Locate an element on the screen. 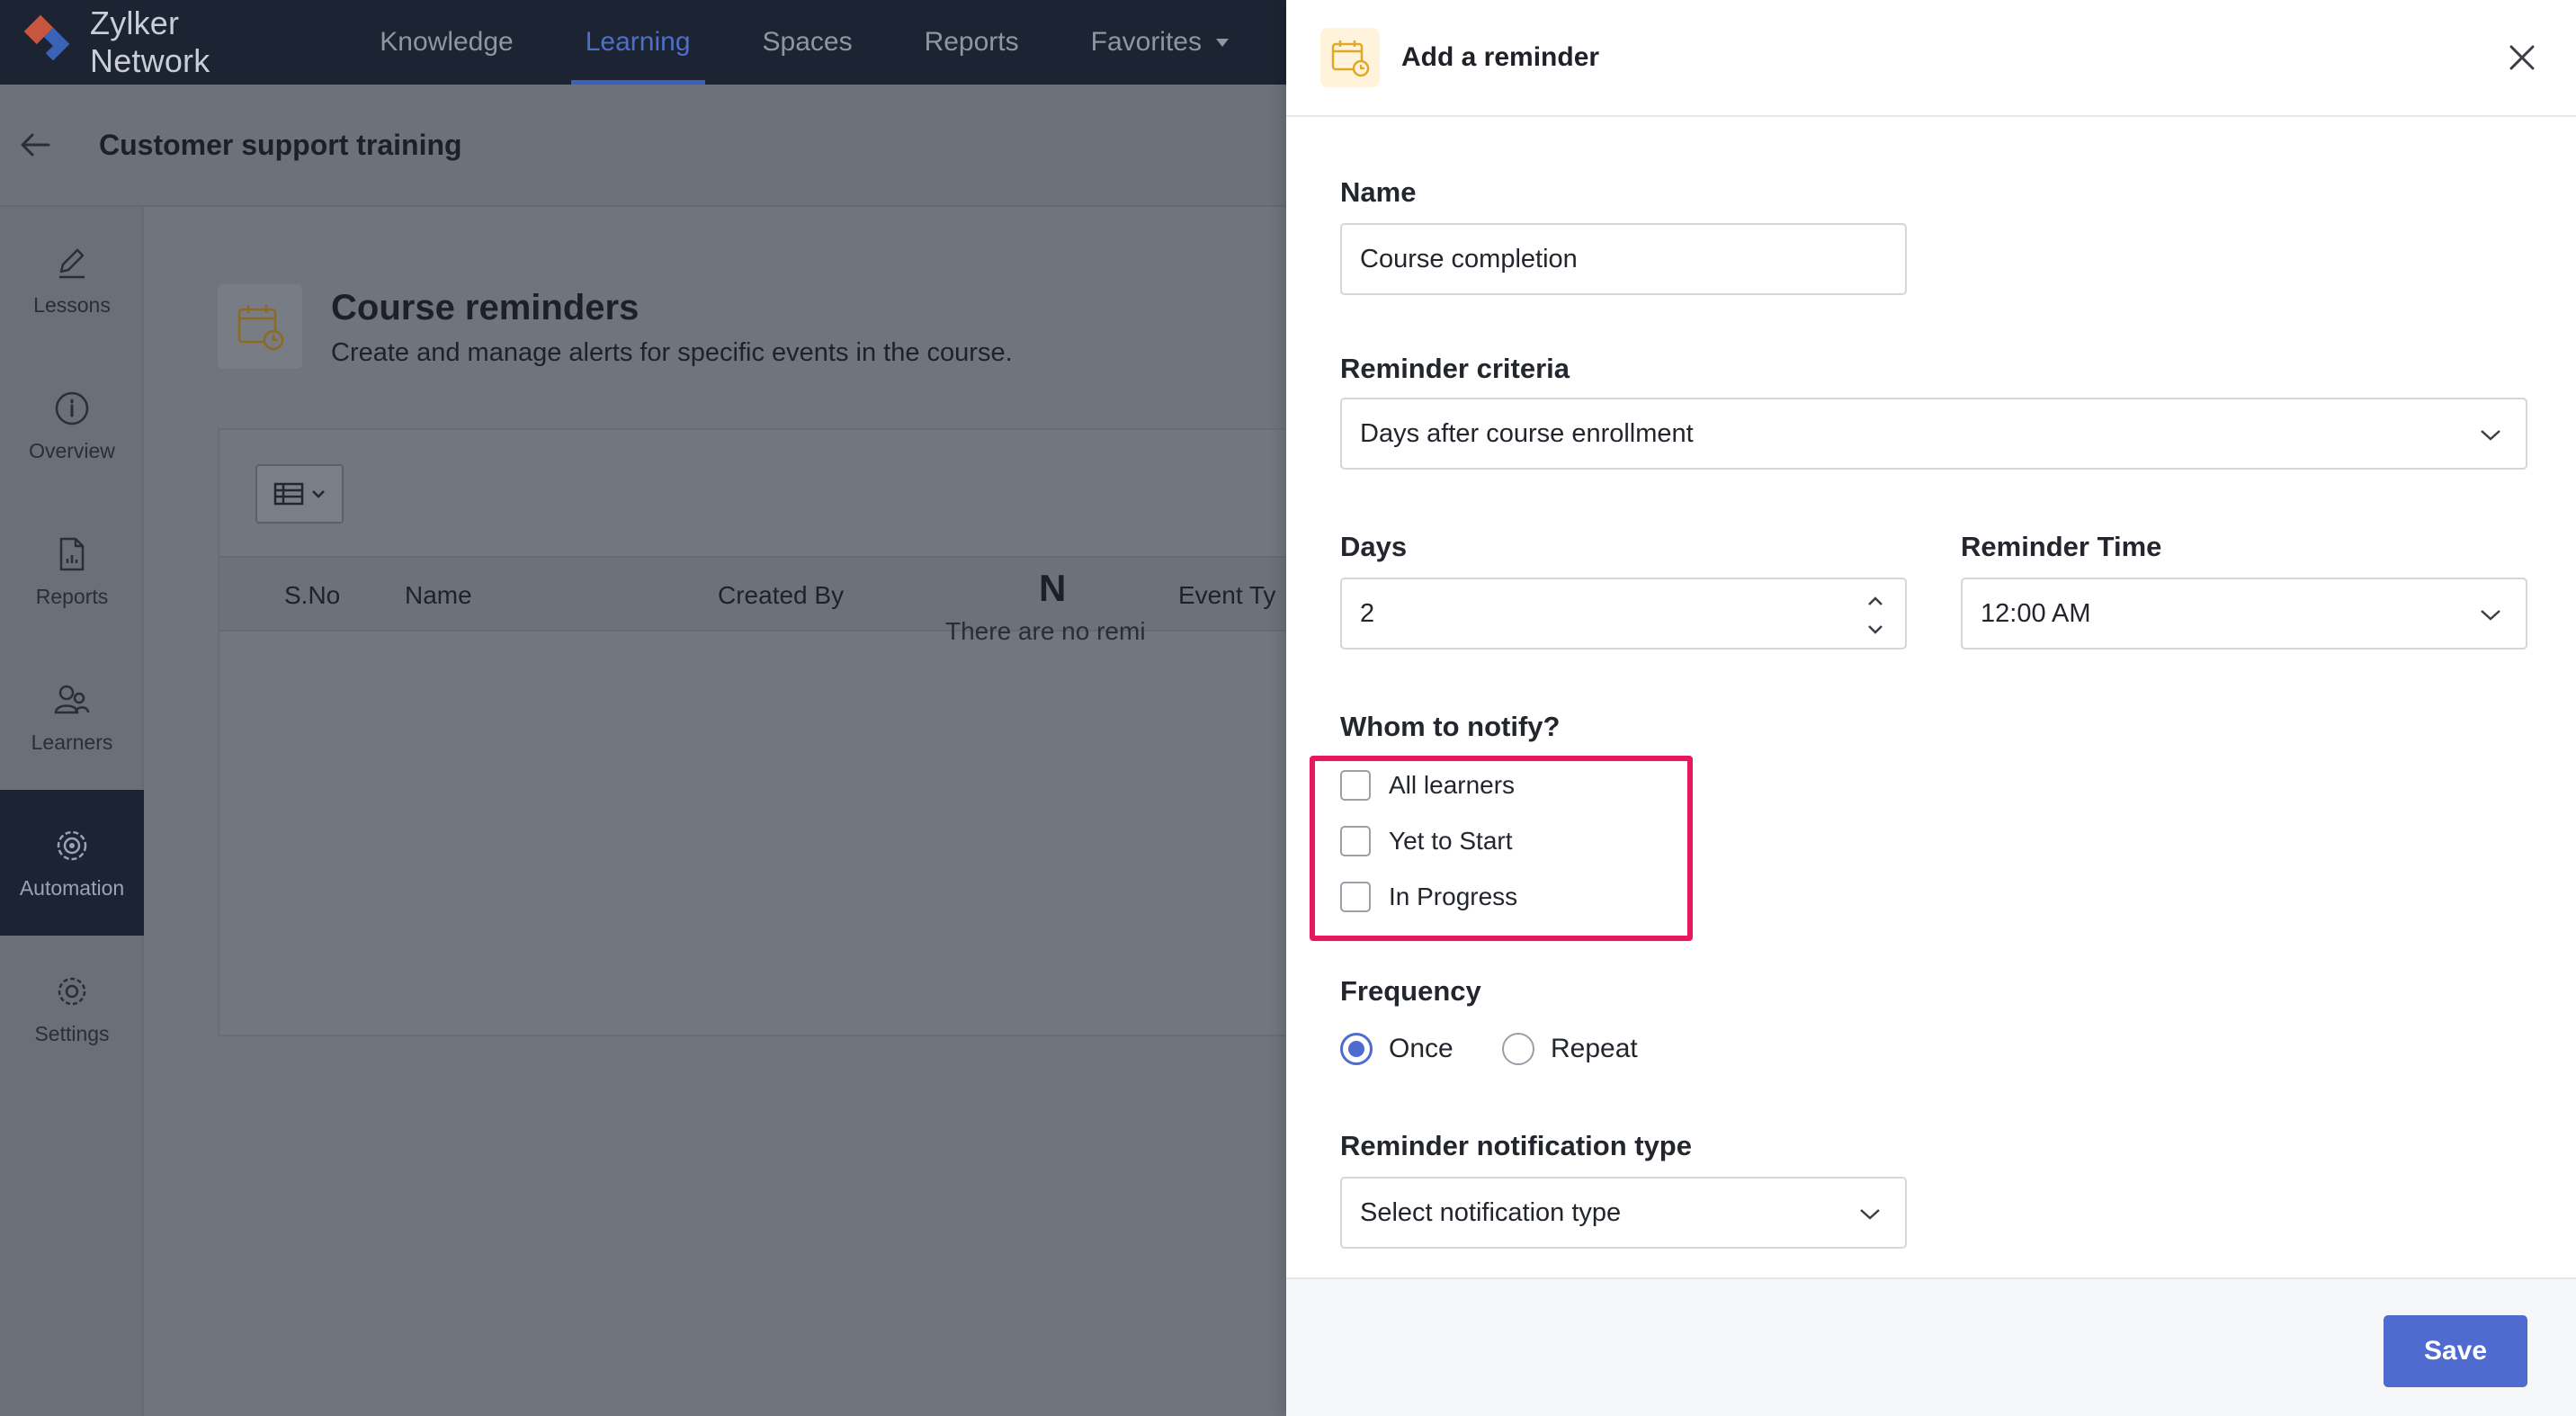 This screenshot has height=1416, width=2576. highlight-box is located at coordinates (1501, 849).